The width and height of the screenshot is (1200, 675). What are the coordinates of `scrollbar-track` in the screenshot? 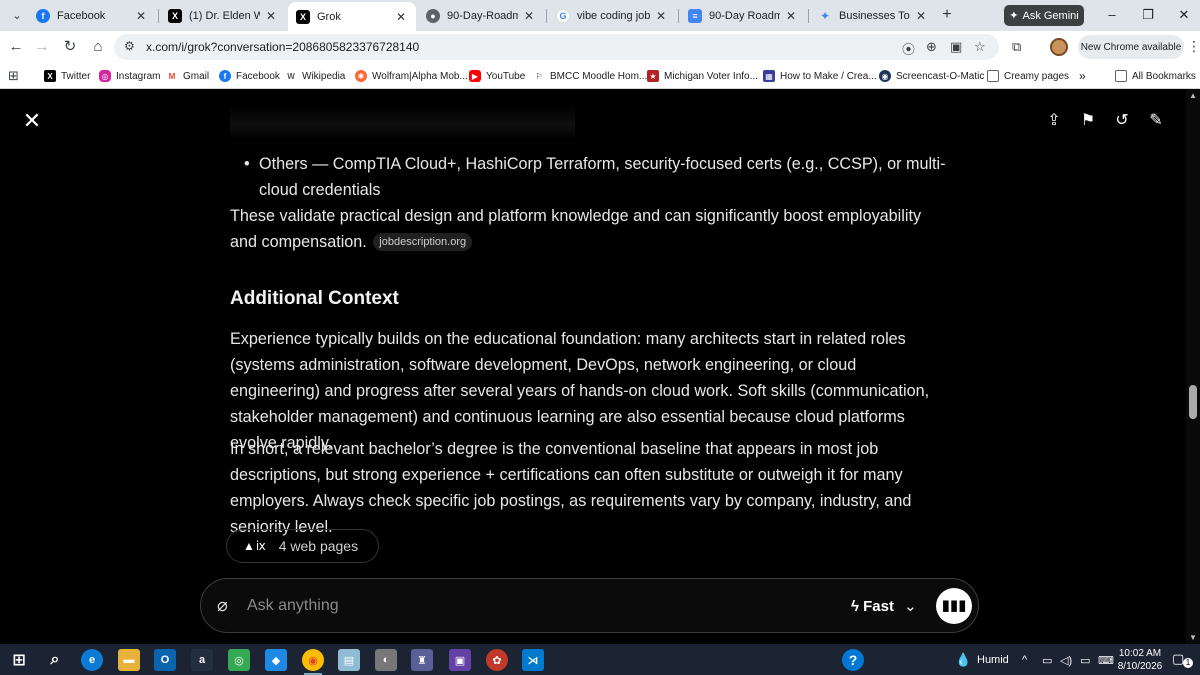 It's located at (1193, 366).